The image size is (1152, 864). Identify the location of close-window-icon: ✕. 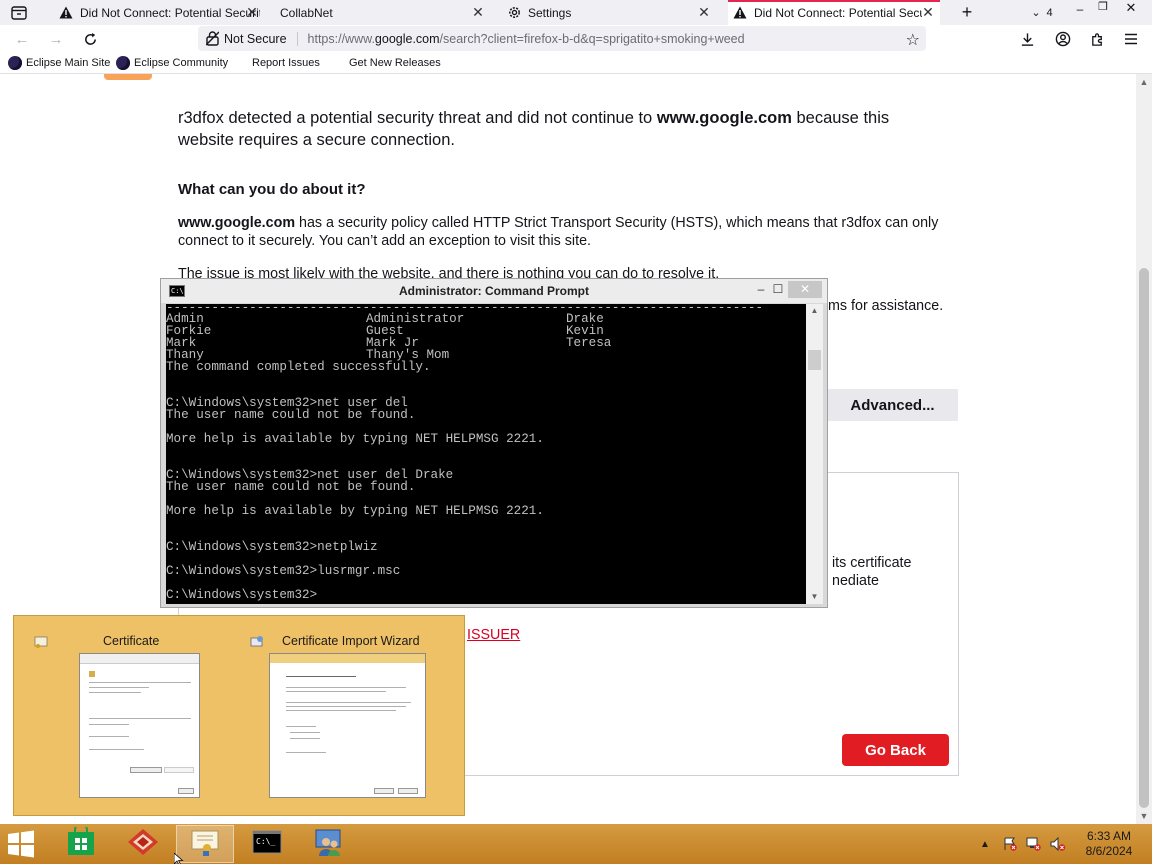
(1131, 10).